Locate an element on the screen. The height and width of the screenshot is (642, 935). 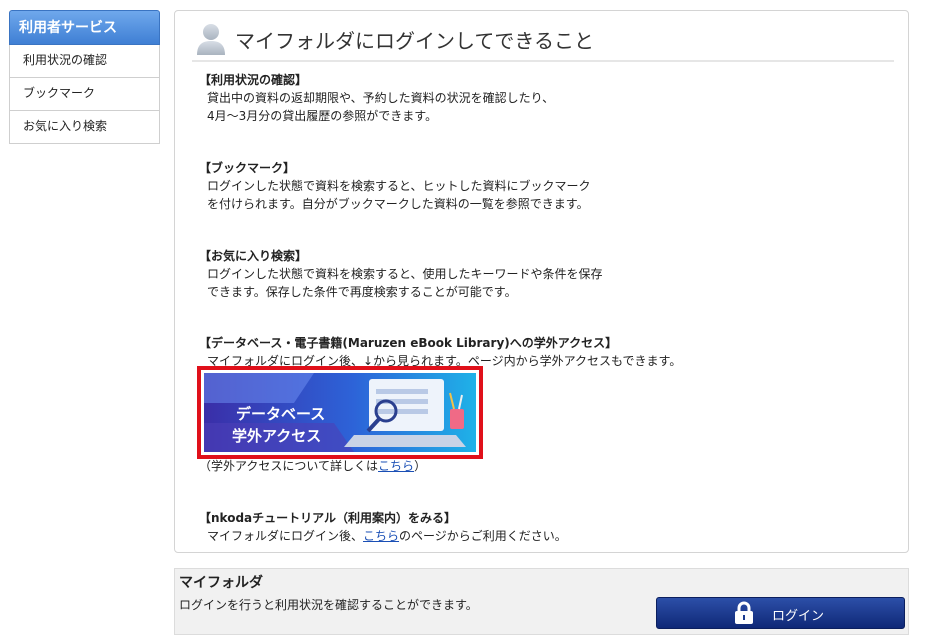
user-icon is located at coordinates (211, 39).